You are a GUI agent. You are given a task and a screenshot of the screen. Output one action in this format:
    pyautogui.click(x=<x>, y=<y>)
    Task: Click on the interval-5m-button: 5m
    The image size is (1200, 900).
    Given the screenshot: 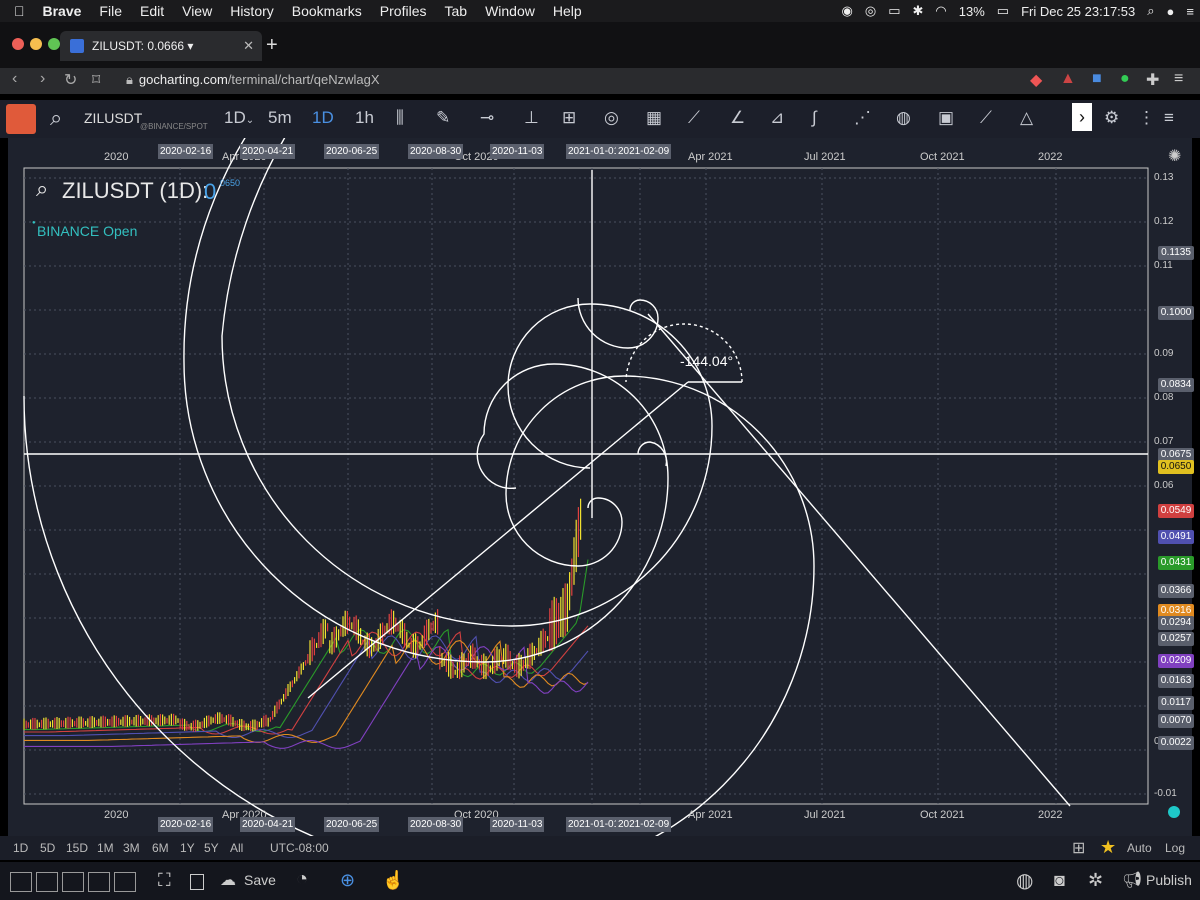 What is the action you would take?
    pyautogui.click(x=280, y=118)
    